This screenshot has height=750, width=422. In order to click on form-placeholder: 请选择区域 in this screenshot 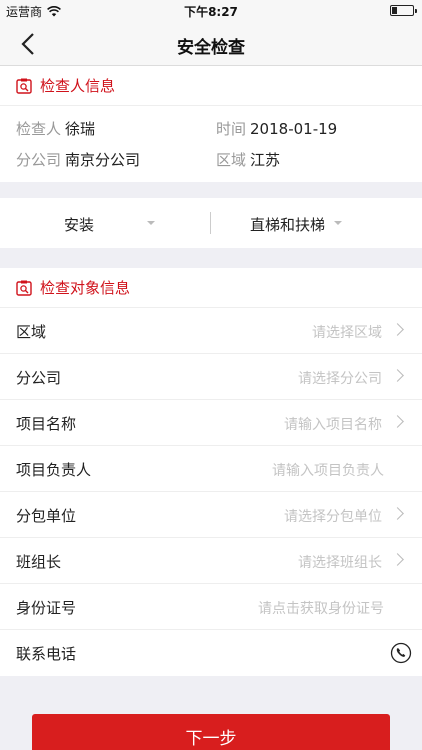, I will do `click(347, 333)`.